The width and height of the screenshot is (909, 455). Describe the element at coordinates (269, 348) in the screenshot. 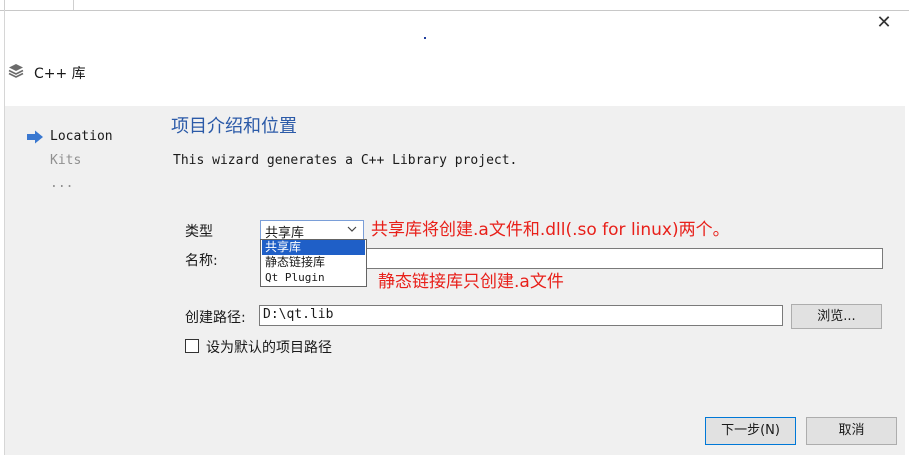

I see `default-path-label: 设为默认的项目路径` at that location.